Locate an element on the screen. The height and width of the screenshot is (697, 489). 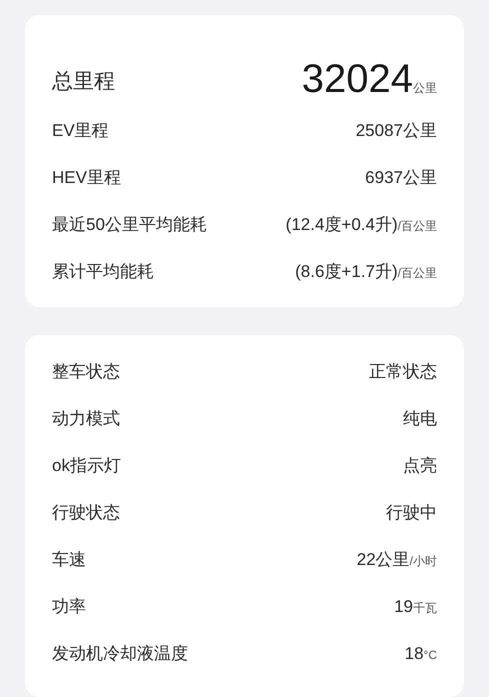
row-value: 25087公里 is located at coordinates (396, 131).